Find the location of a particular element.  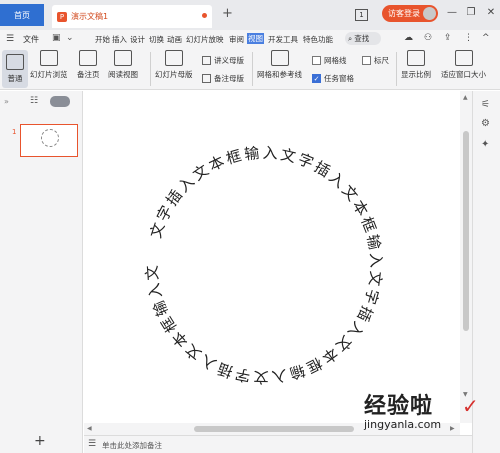

collaborate-icon: ⚇ is located at coordinates (428, 38).